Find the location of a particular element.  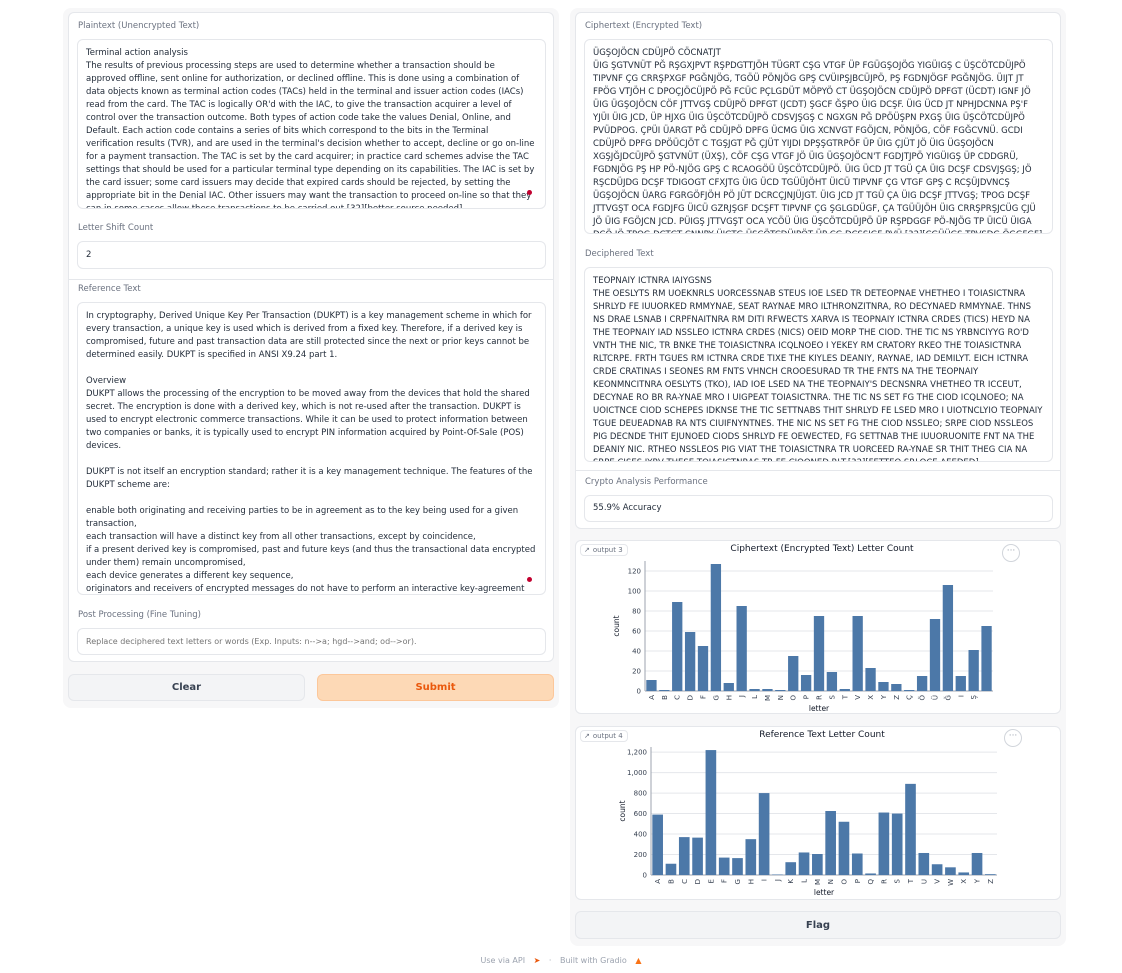

x-tick-label: K is located at coordinates (791, 881).